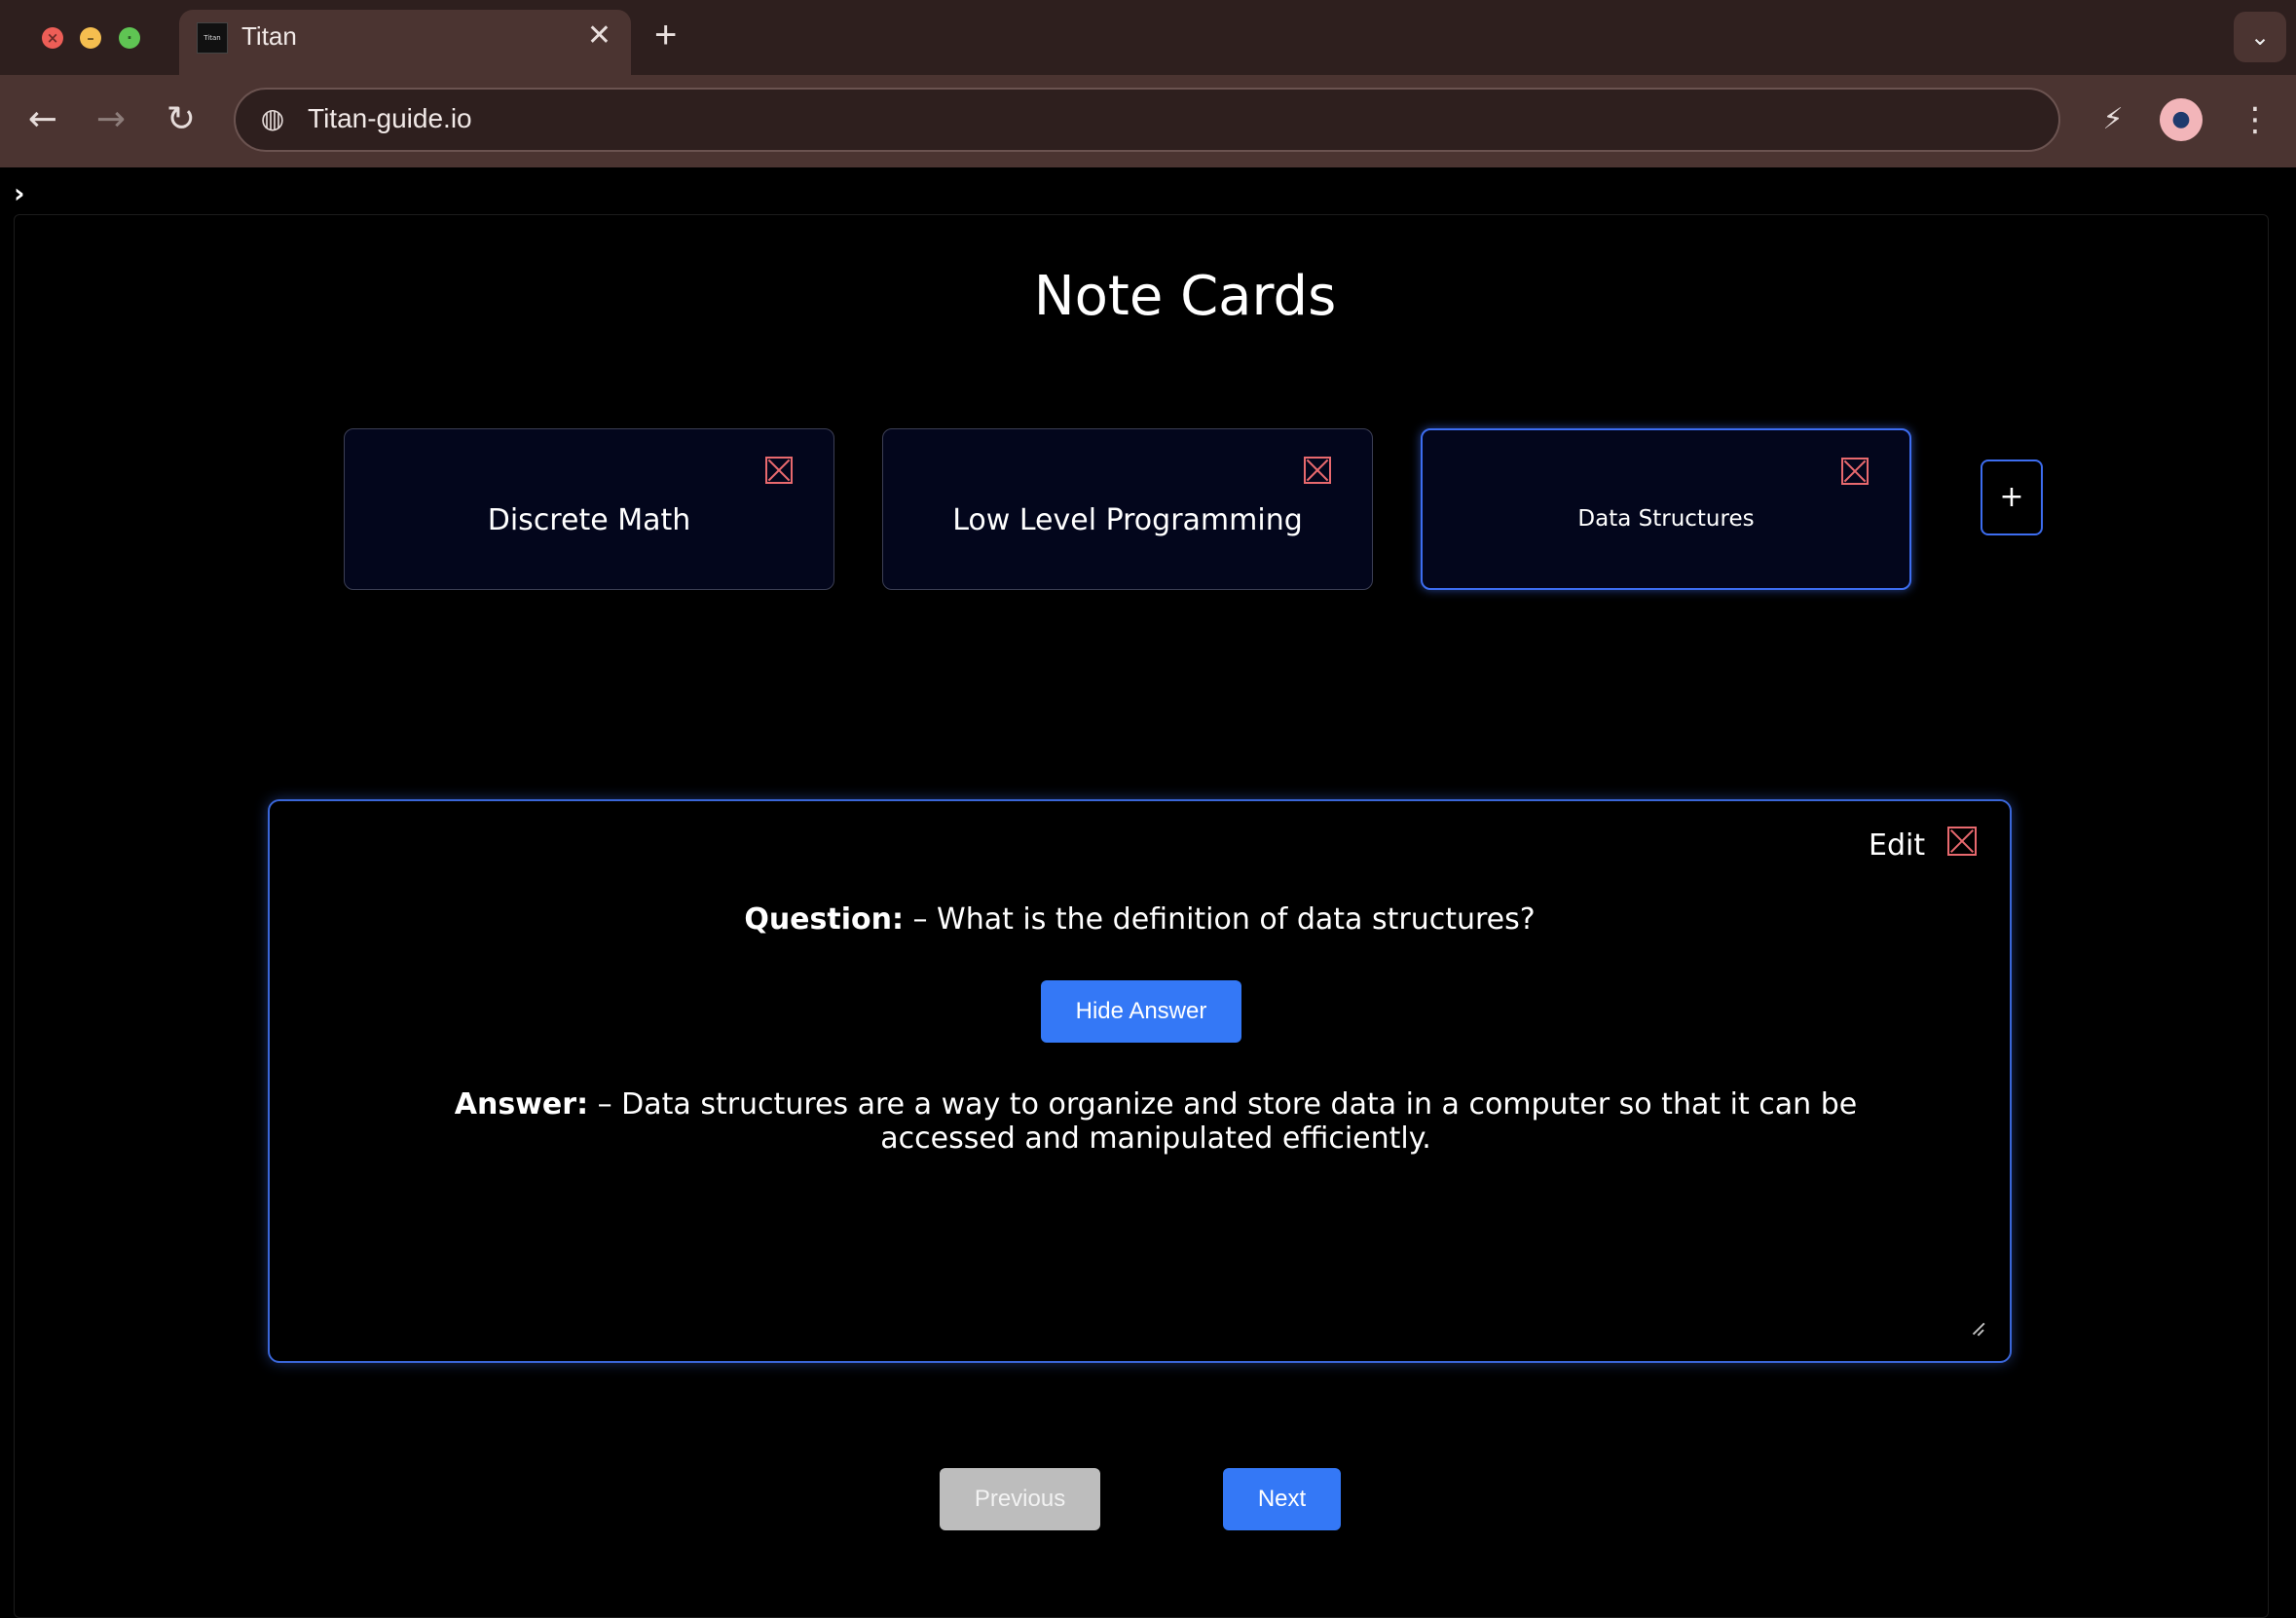 This screenshot has width=2296, height=1618. Describe the element at coordinates (1282, 1499) in the screenshot. I see `next-button: Next` at that location.